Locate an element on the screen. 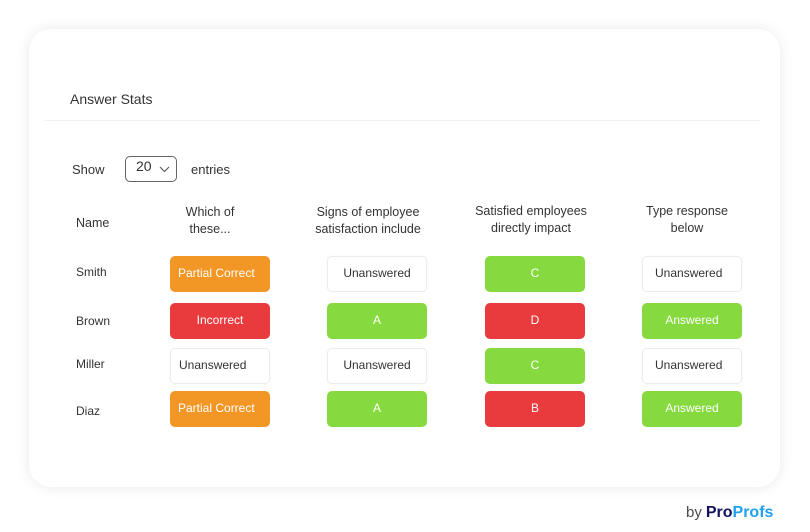 The image size is (810, 532). answer-badge-incorrect: D is located at coordinates (535, 321).